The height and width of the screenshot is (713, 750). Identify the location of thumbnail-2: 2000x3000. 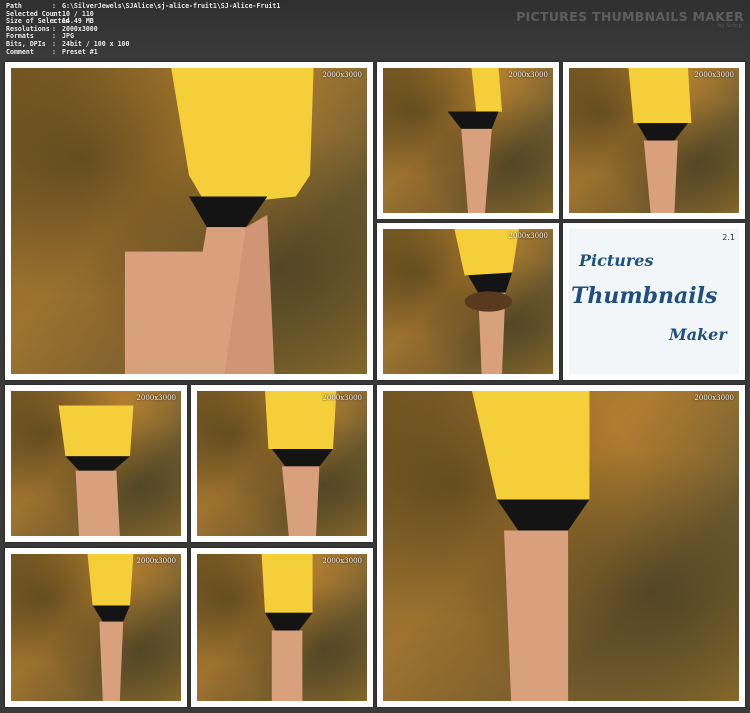
(468, 140).